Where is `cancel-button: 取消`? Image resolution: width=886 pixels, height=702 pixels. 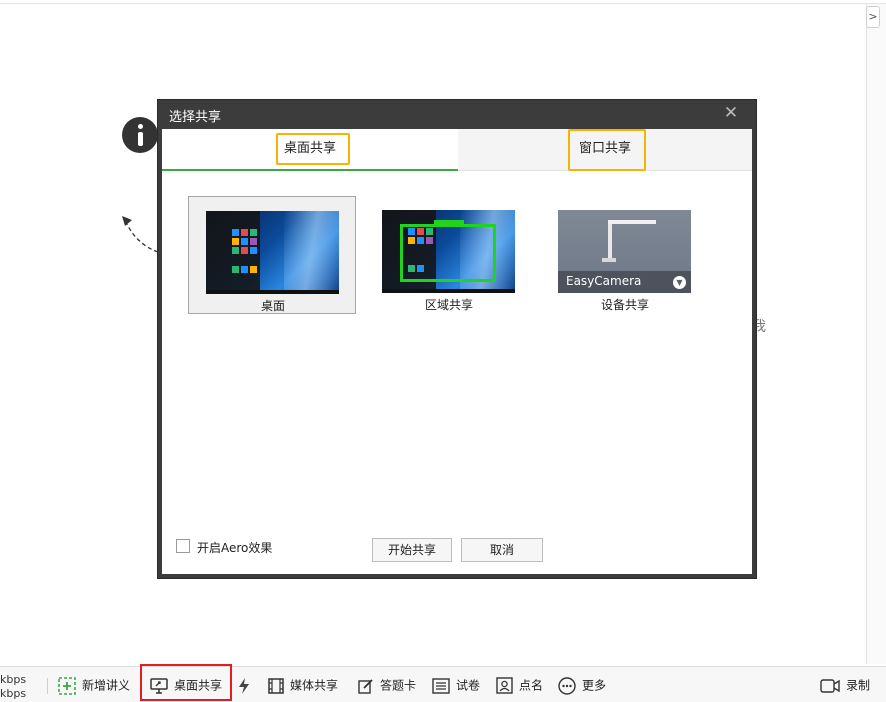 cancel-button: 取消 is located at coordinates (502, 550).